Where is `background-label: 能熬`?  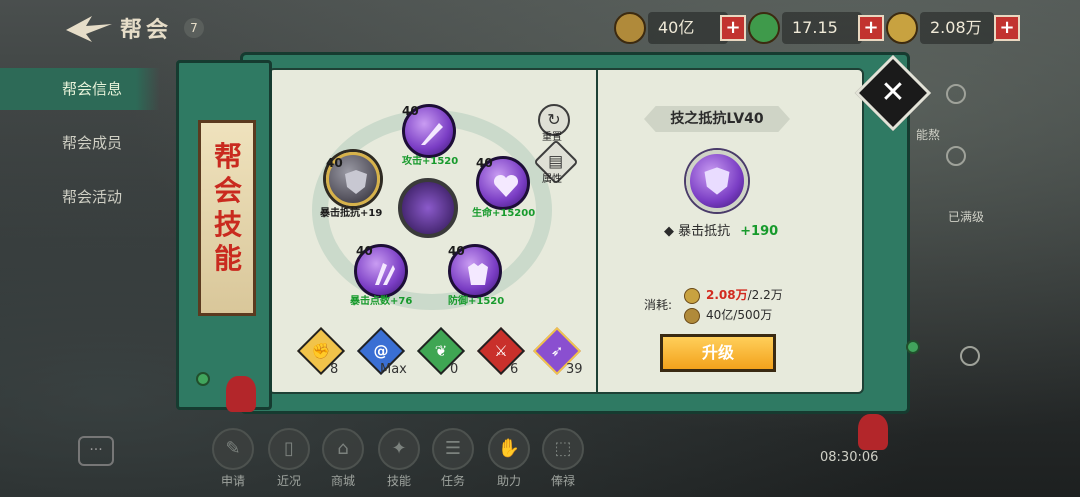 background-label: 能熬 is located at coordinates (928, 135).